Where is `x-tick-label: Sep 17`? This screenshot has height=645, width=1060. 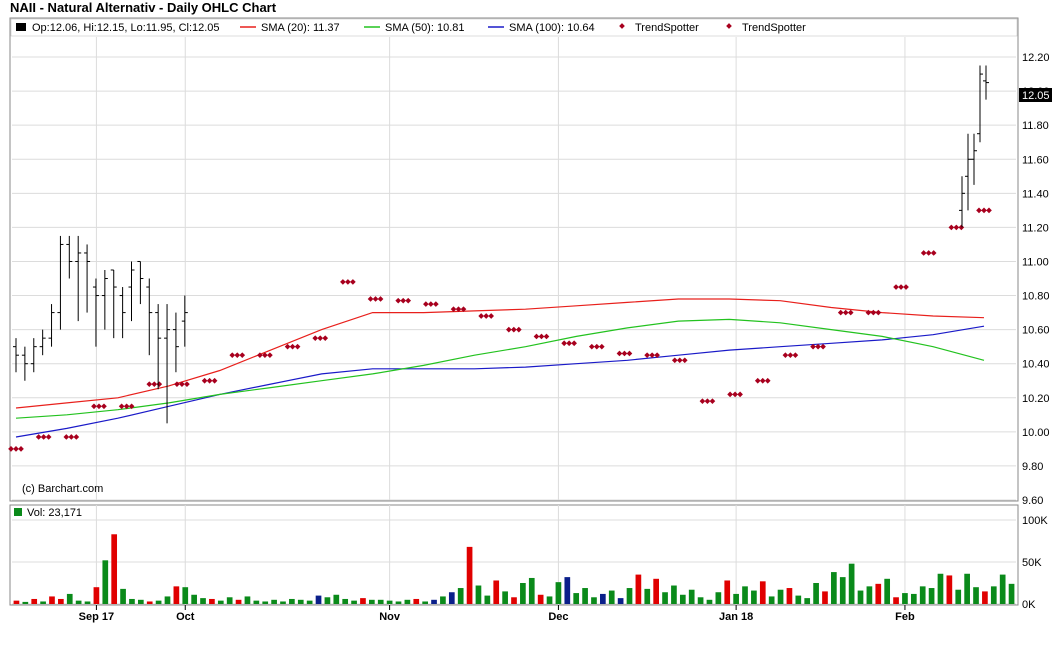
x-tick-label: Sep 17 is located at coordinates (96, 617).